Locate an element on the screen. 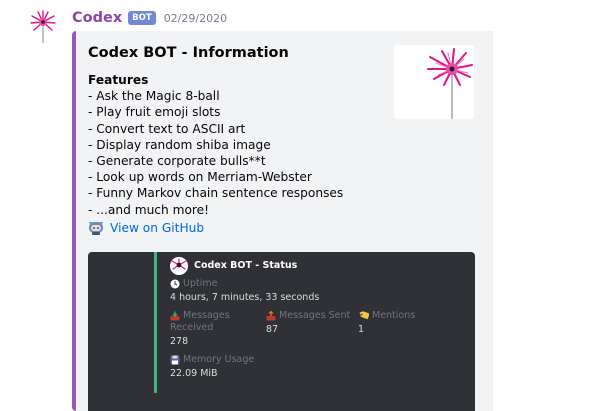 This screenshot has height=411, width=600. uptime-field-name: Uptime is located at coordinates (193, 283).